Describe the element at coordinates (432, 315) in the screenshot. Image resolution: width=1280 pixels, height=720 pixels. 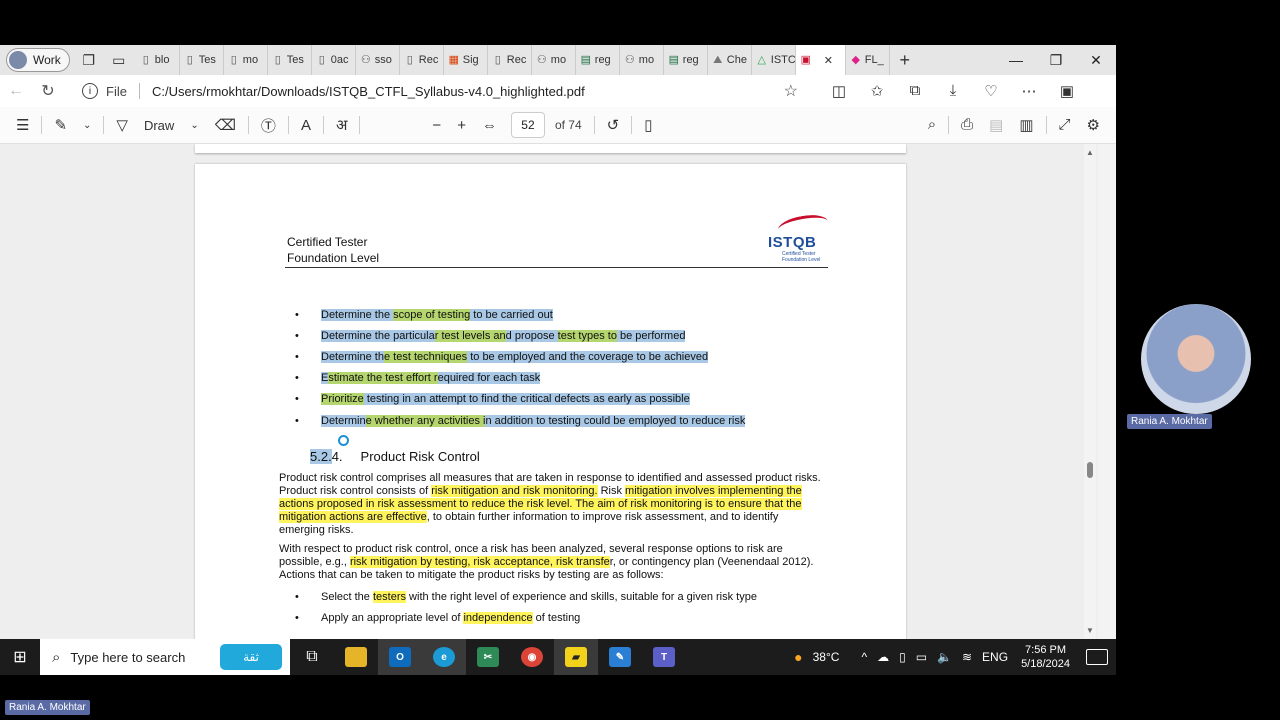
I see `highlighted-text: scope of testing` at that location.